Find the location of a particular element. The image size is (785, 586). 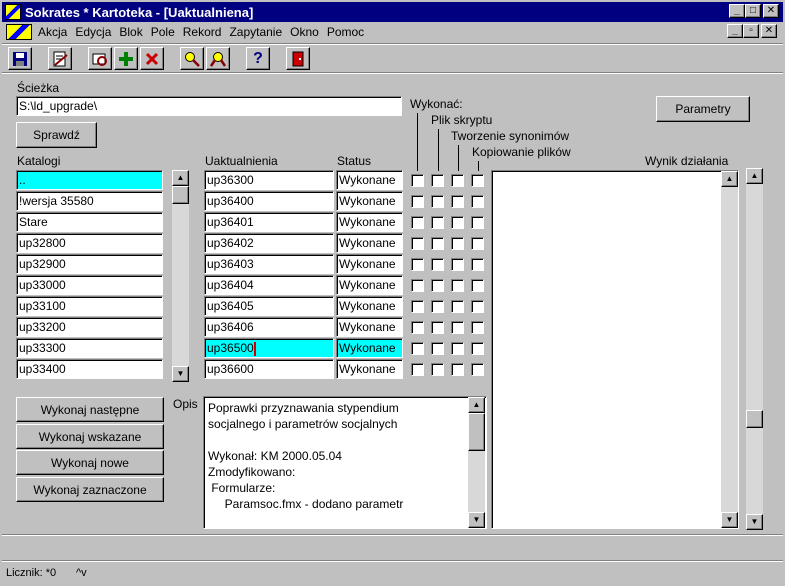

mdi-restore-button: ▫ is located at coordinates (751, 31).